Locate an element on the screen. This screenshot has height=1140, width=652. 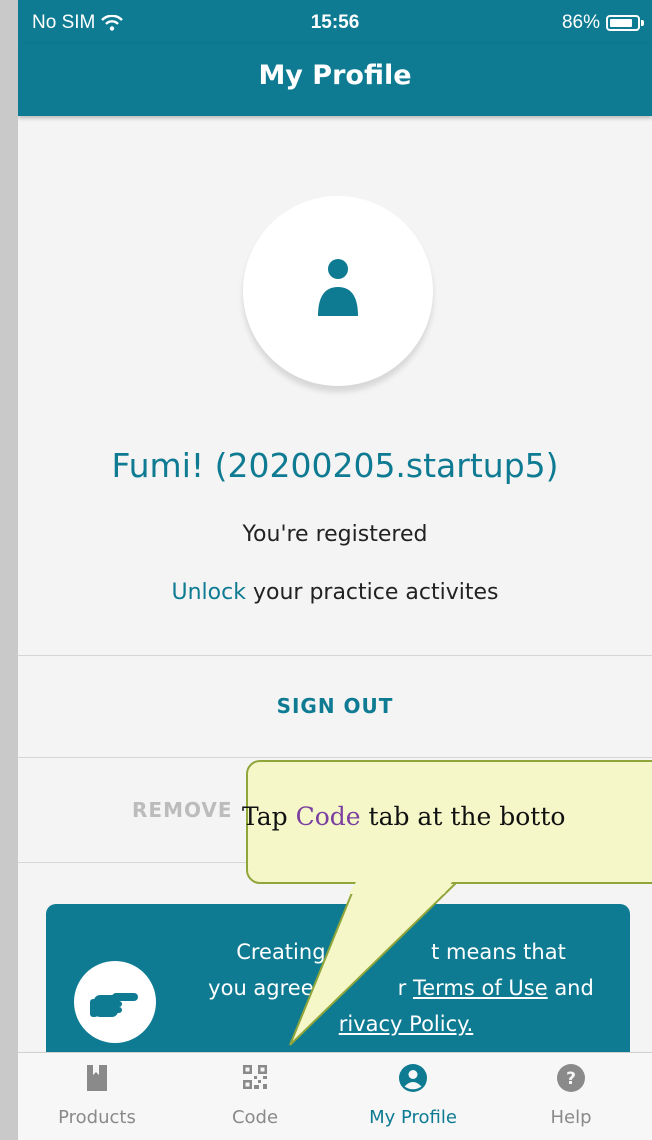
terms-text-fragment: Creating a is located at coordinates (291, 952).